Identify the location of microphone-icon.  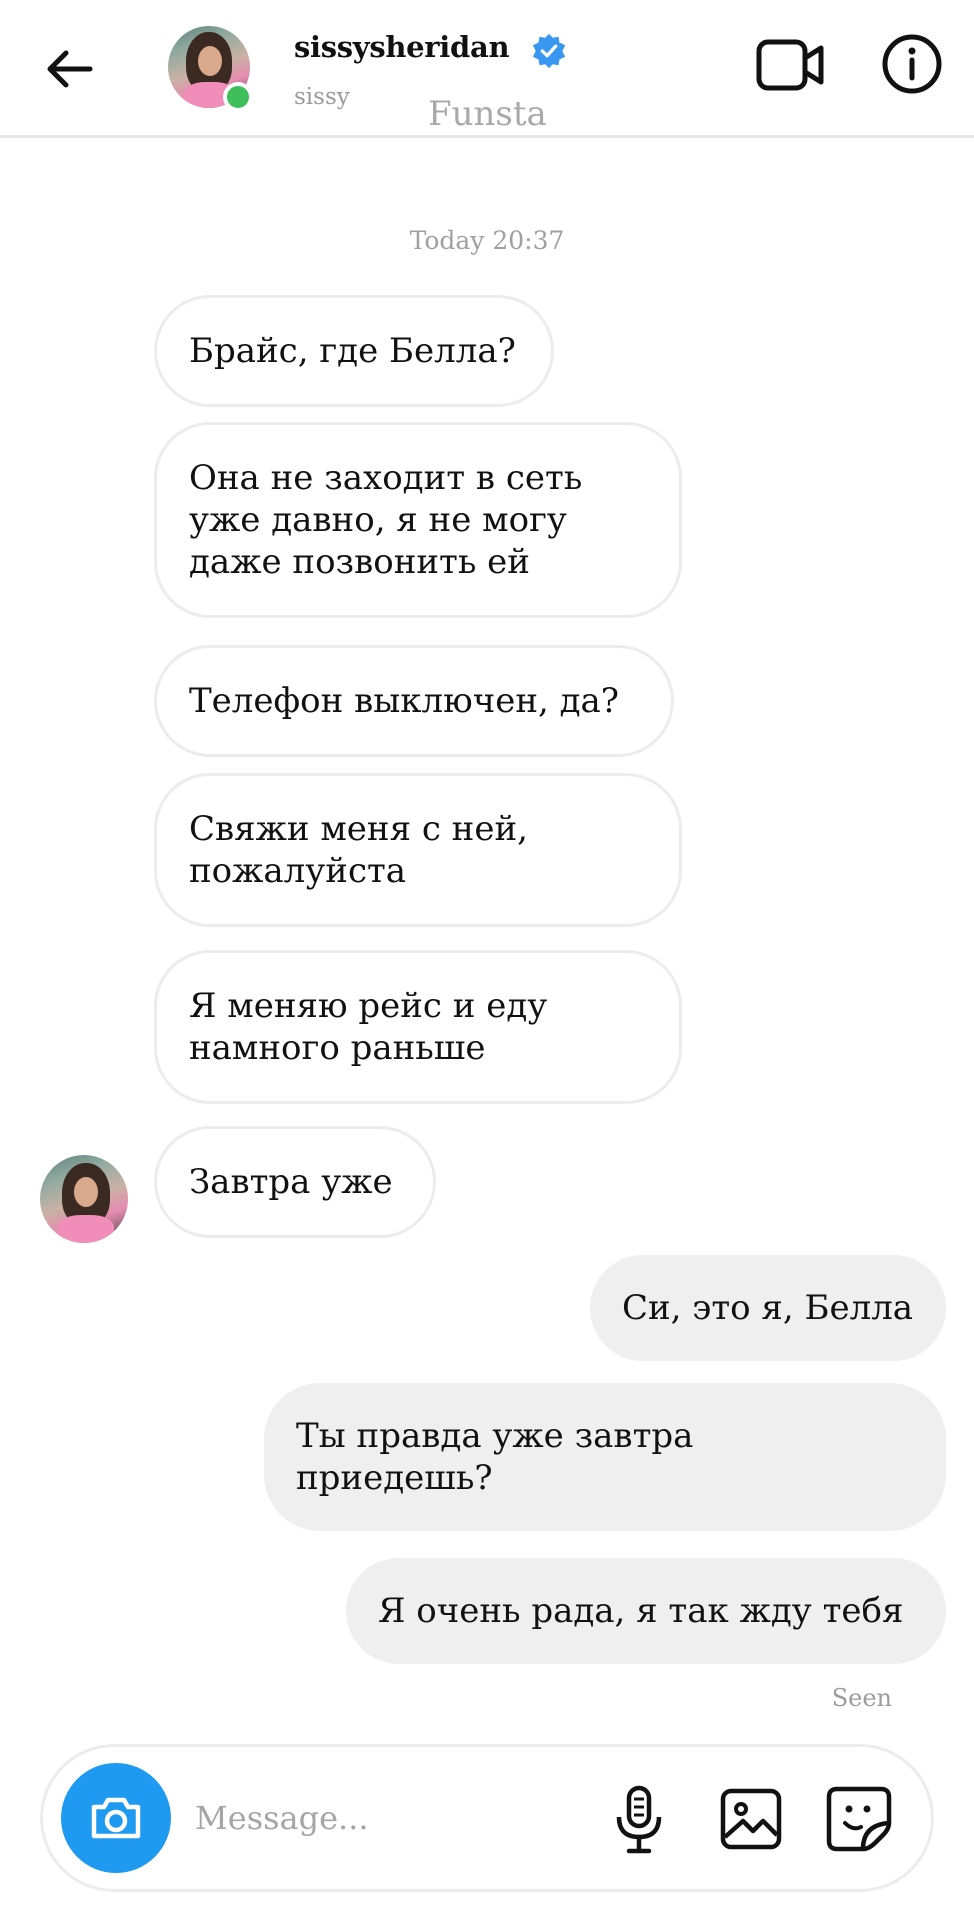
(639, 1819).